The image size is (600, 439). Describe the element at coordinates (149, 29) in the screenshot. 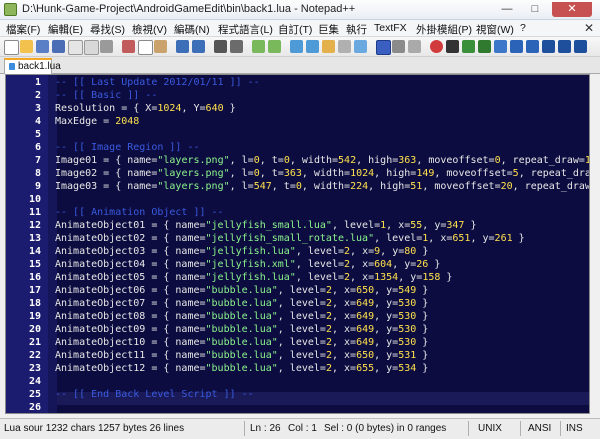

I see `menu-view: 檢視(V)` at that location.